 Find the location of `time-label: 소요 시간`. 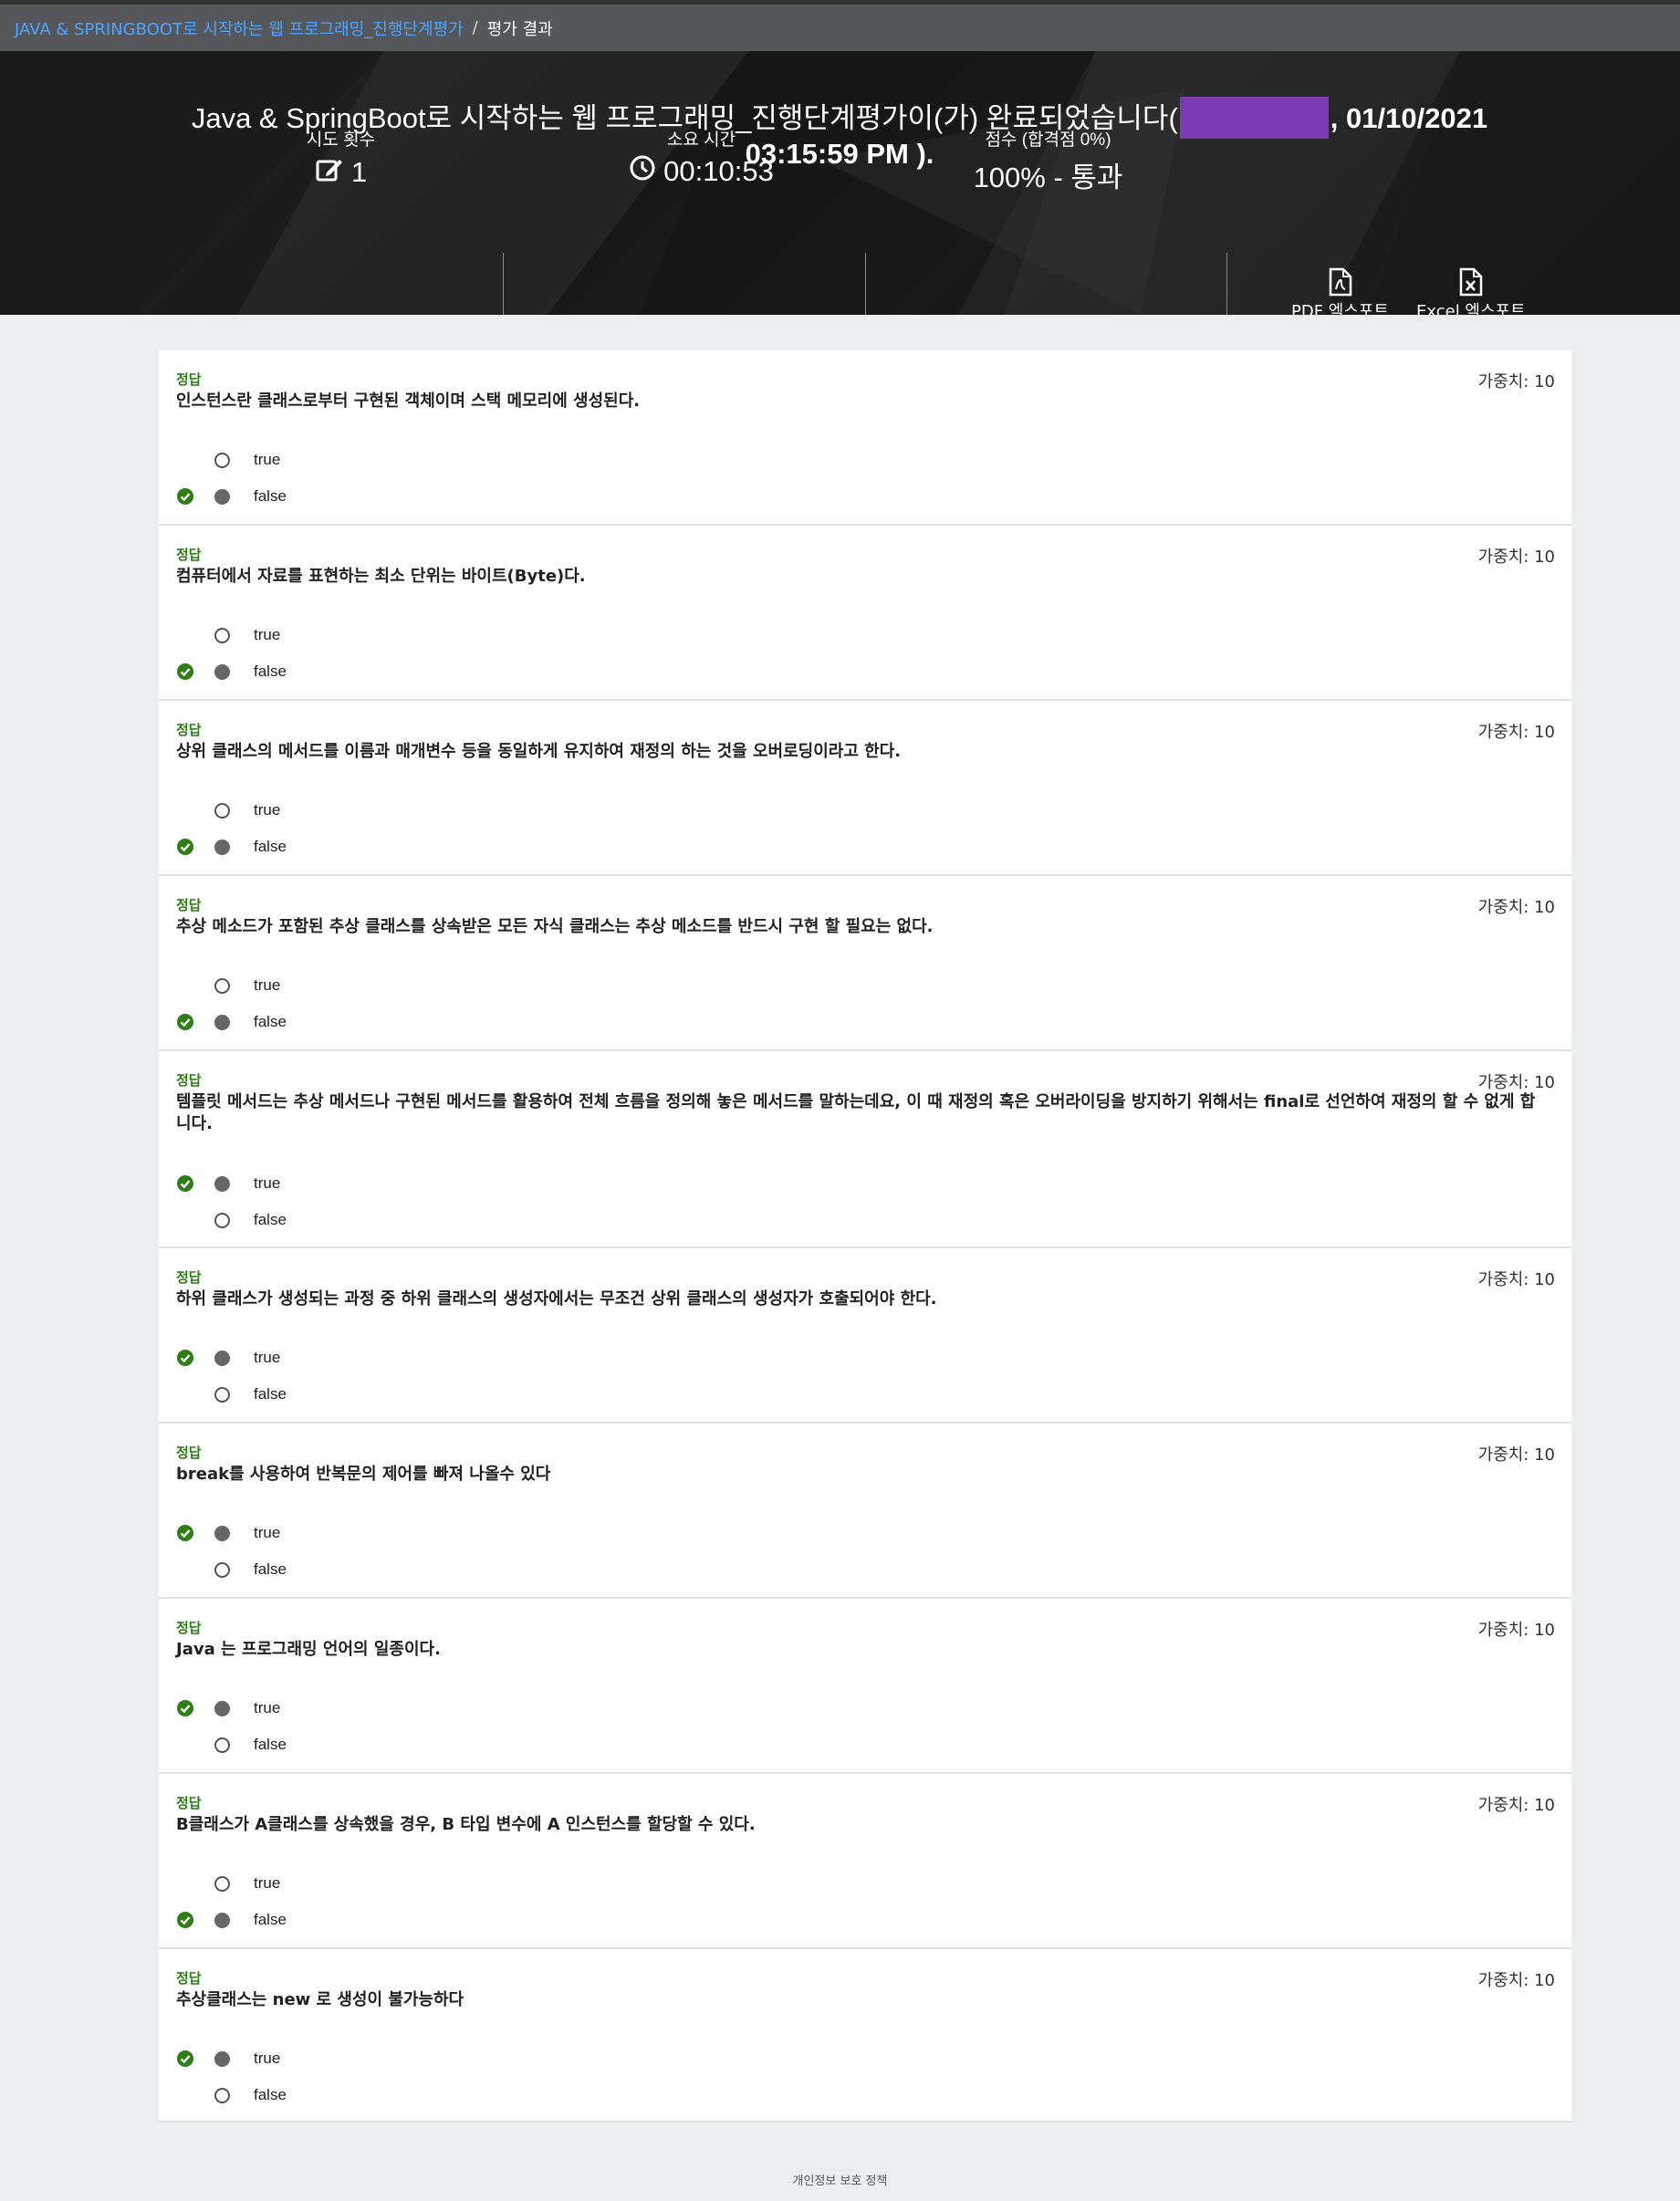

time-label: 소요 시간 is located at coordinates (701, 140).